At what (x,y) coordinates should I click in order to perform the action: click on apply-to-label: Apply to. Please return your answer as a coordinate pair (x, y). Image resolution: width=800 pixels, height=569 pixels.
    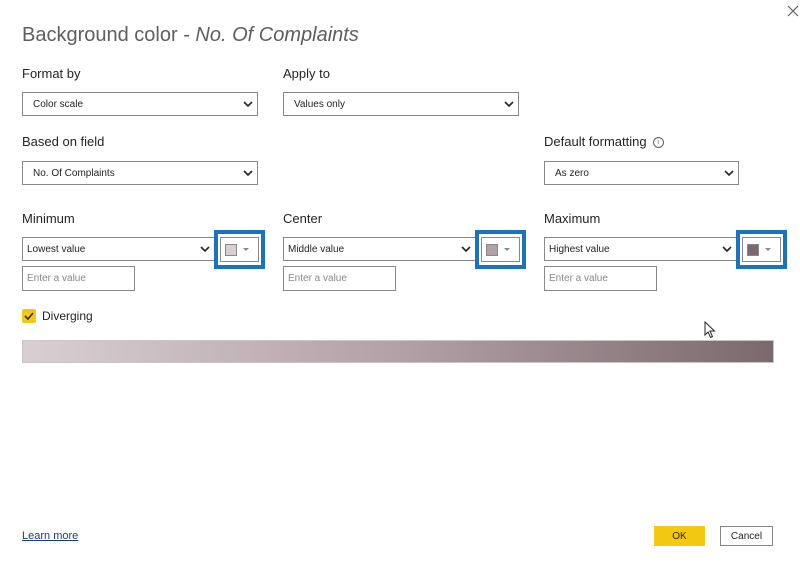
    Looking at the image, I should click on (306, 73).